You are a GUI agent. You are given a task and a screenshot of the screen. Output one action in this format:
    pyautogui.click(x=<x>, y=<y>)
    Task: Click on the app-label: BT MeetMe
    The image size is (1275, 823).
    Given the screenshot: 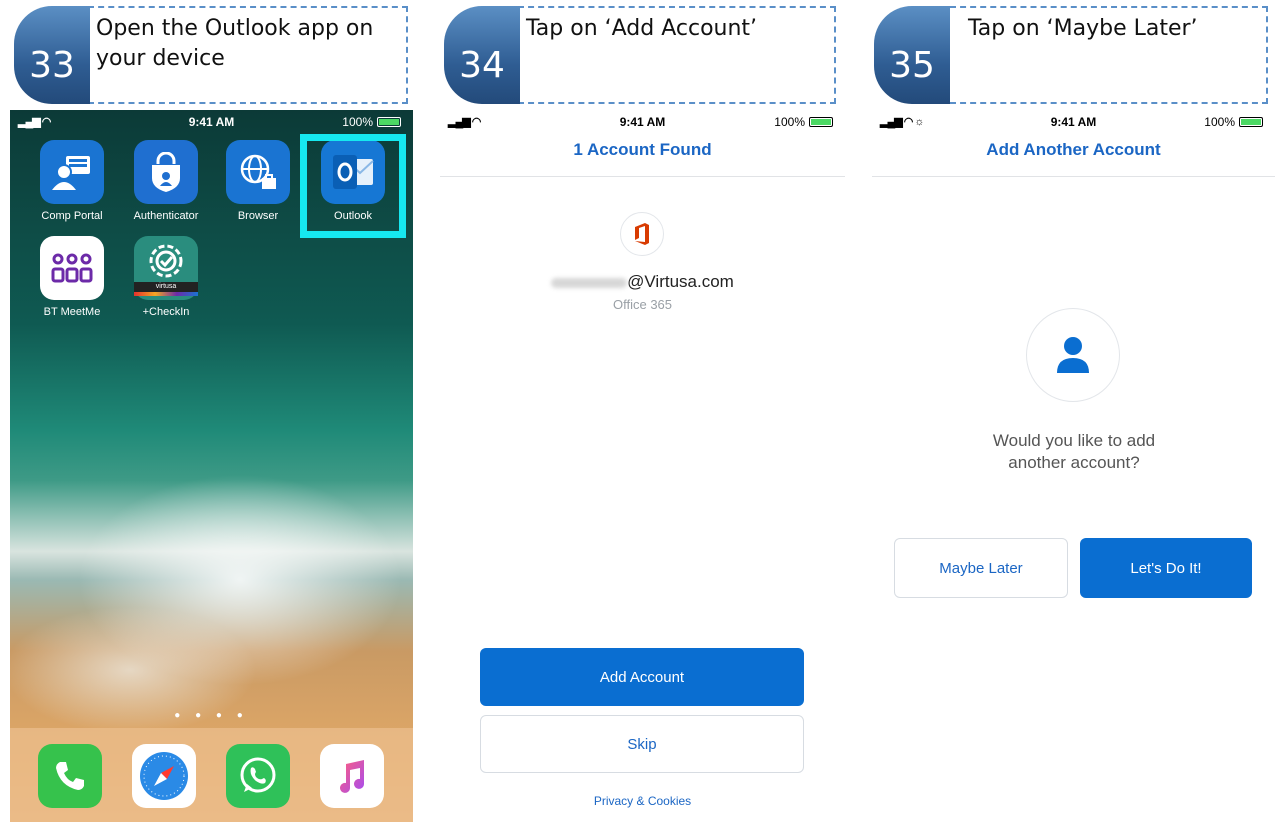 What is the action you would take?
    pyautogui.click(x=72, y=312)
    